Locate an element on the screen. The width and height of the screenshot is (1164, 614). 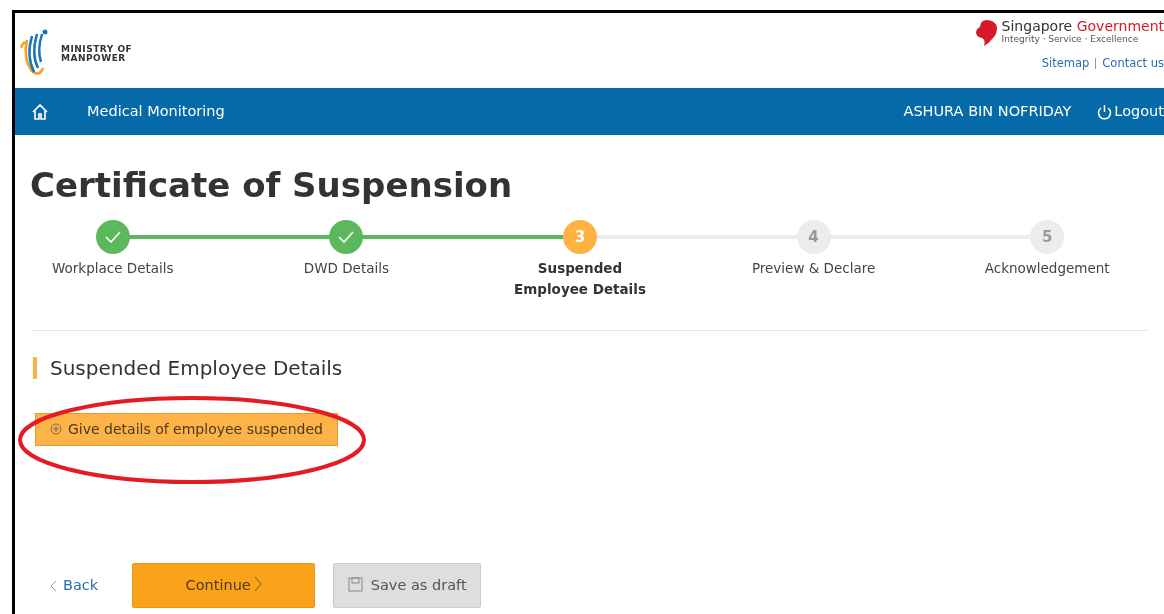
step-label: DWD Details is located at coordinates (346, 268).